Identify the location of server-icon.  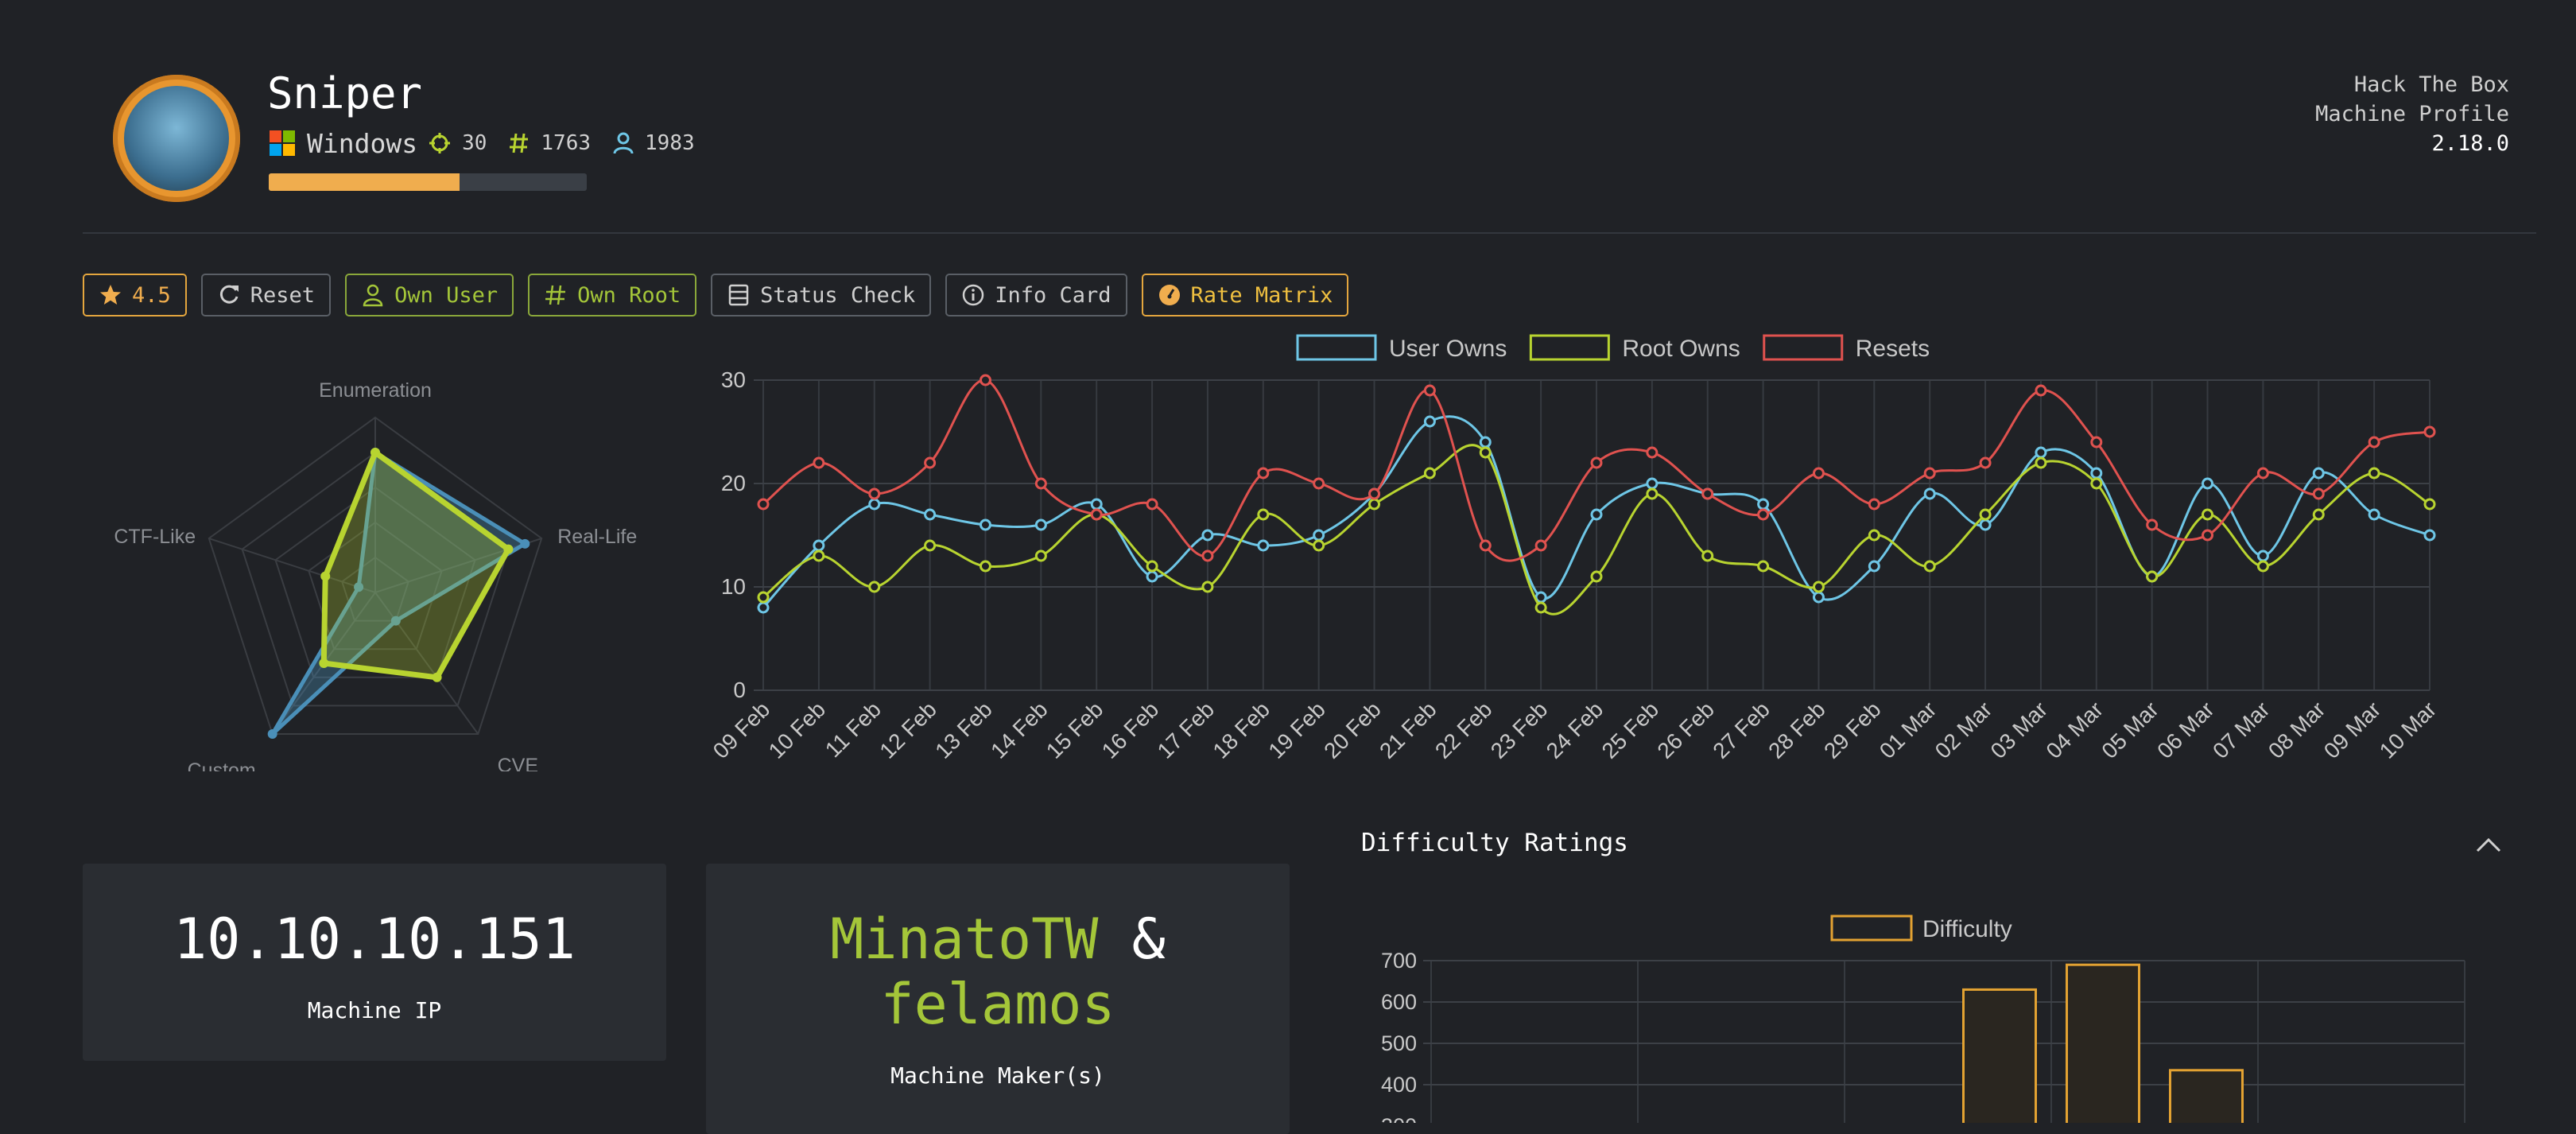
(739, 295).